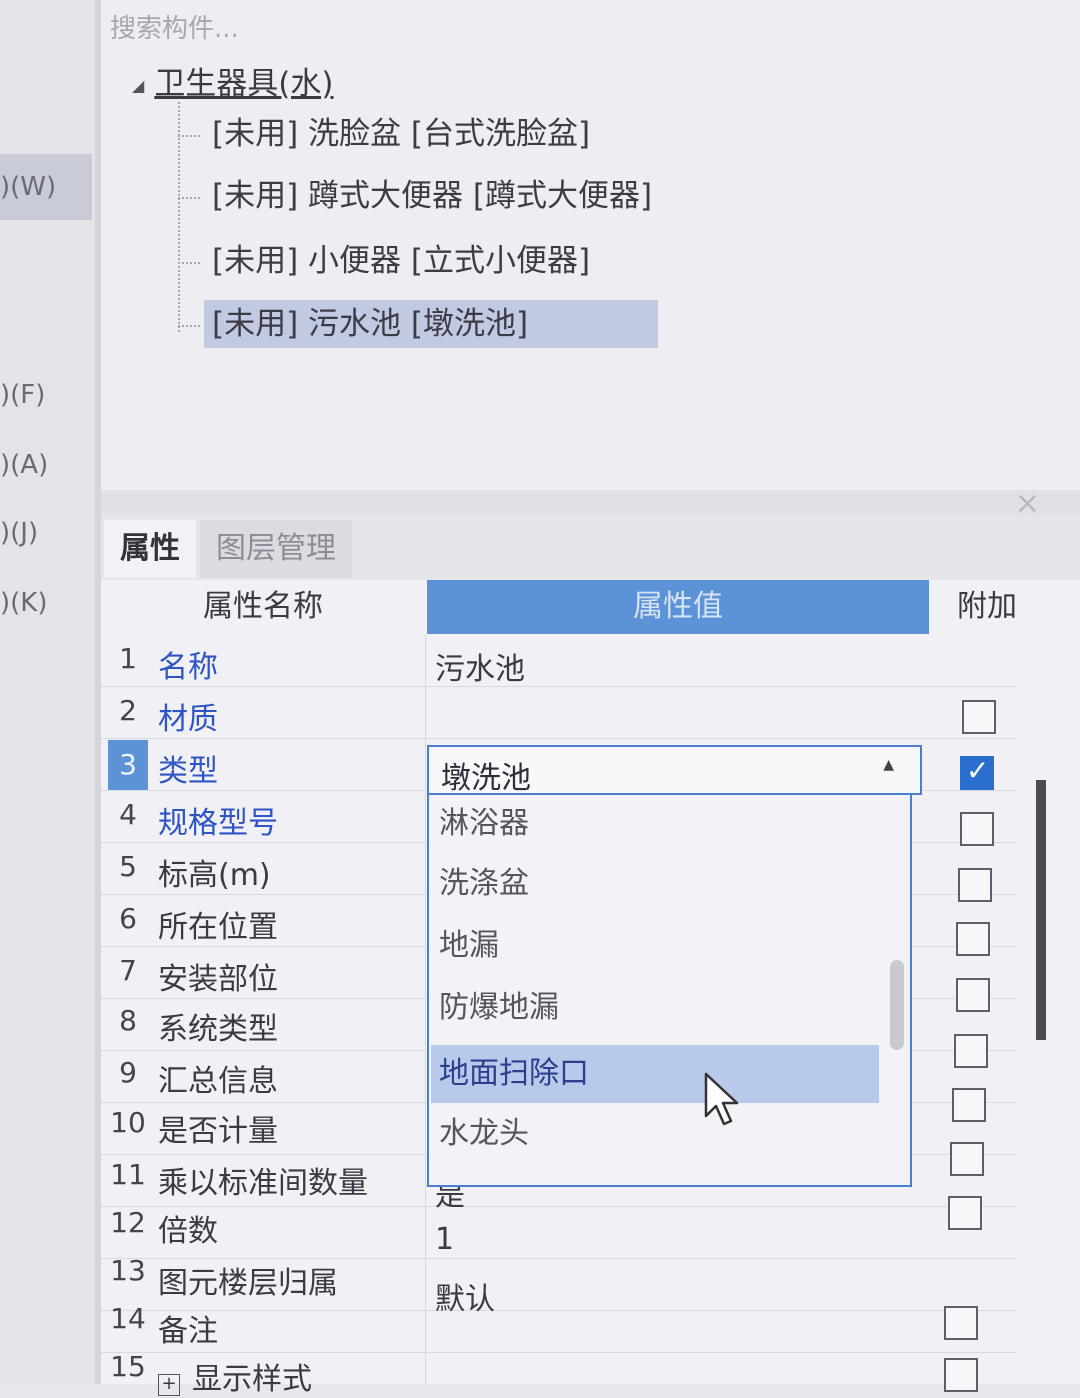 This screenshot has height=1398, width=1080. What do you see at coordinates (977, 772) in the screenshot?
I see `attach-checkbox-checked` at bounding box center [977, 772].